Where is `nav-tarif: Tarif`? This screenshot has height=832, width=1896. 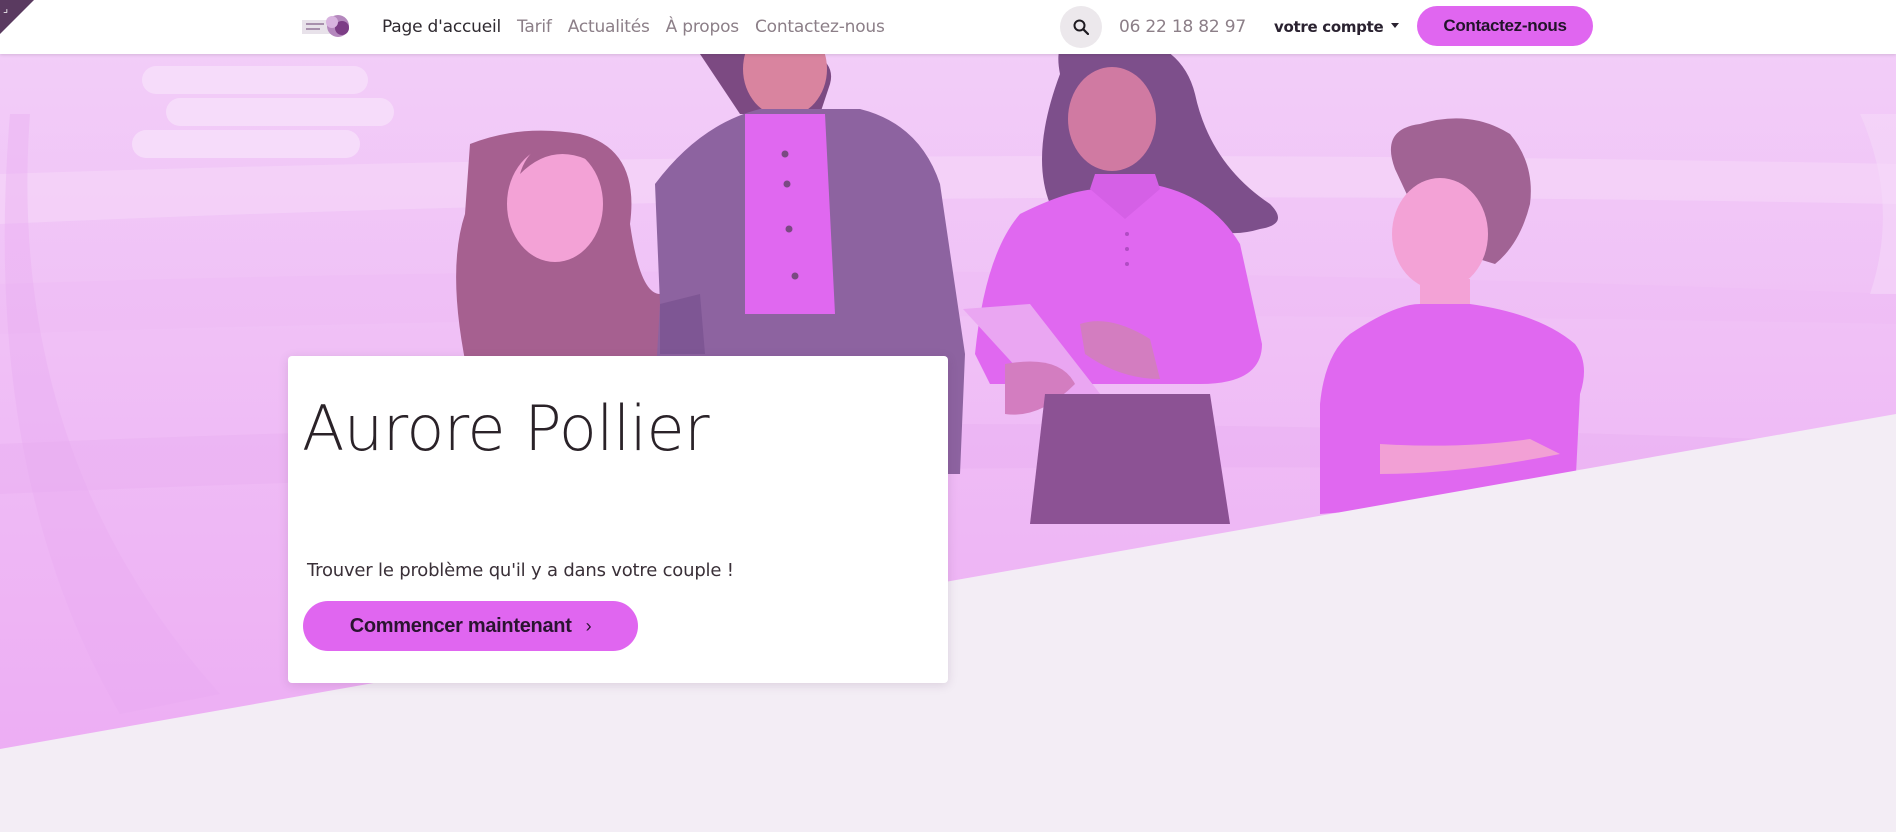 nav-tarif: Tarif is located at coordinates (534, 27).